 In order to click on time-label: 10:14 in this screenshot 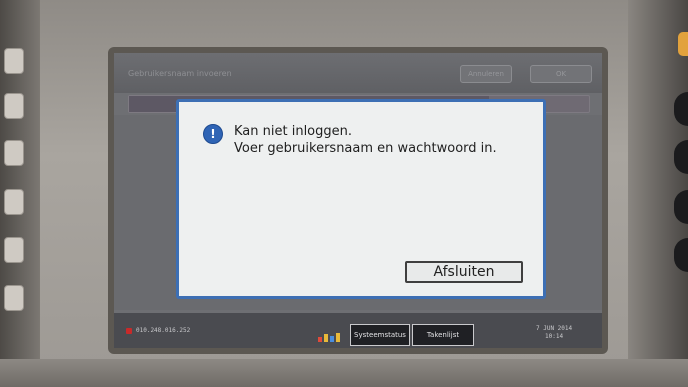, I will do `click(554, 336)`.